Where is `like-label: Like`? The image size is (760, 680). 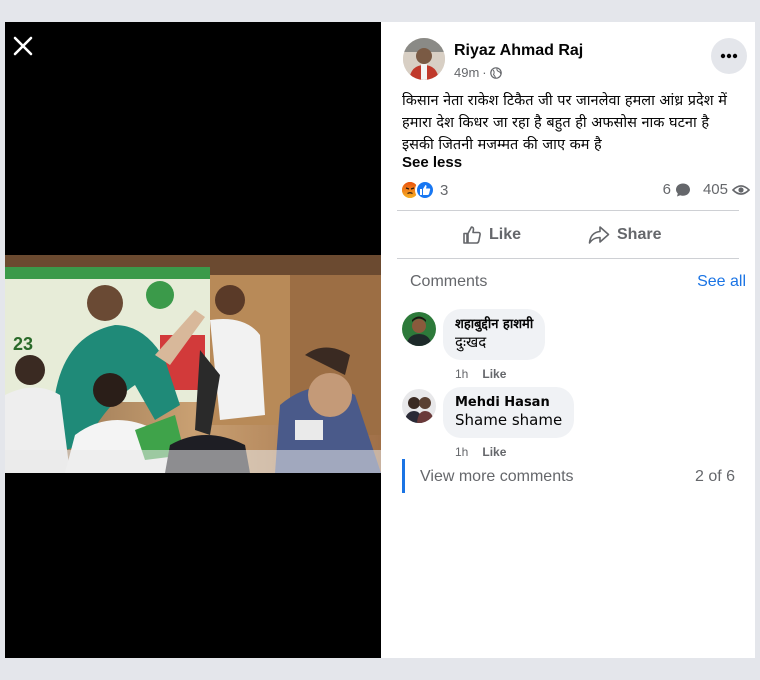 like-label: Like is located at coordinates (505, 234).